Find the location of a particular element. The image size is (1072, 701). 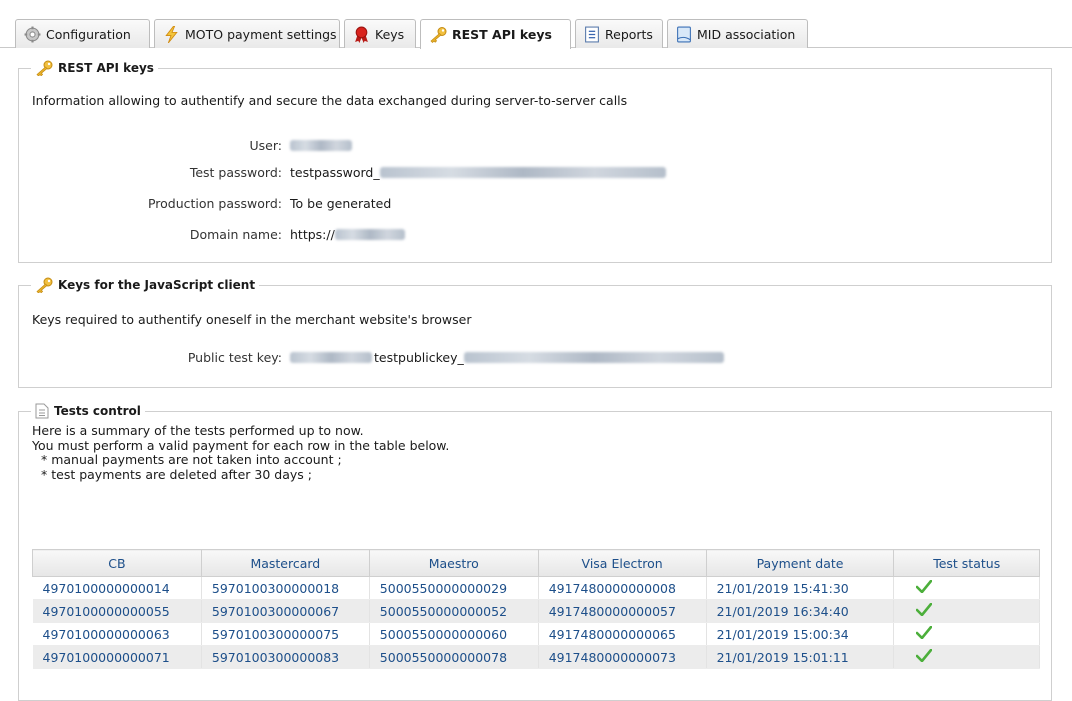

tab-keys: Keys is located at coordinates (380, 33).